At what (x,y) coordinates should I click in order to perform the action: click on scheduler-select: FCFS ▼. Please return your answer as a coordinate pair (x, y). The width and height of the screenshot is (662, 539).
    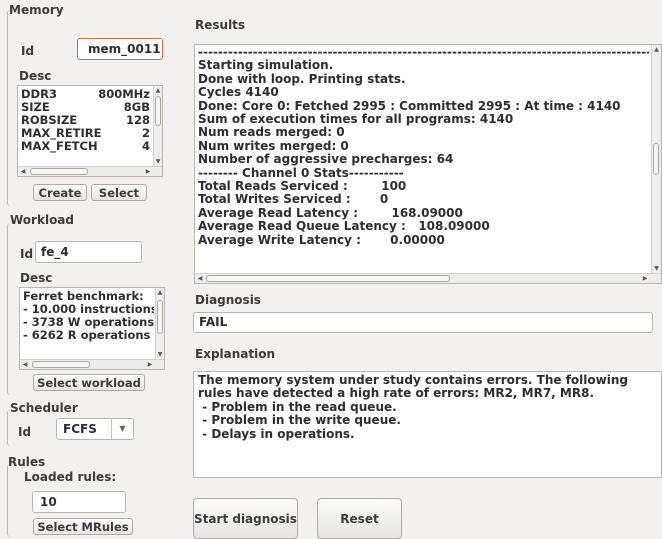
    Looking at the image, I should click on (95, 429).